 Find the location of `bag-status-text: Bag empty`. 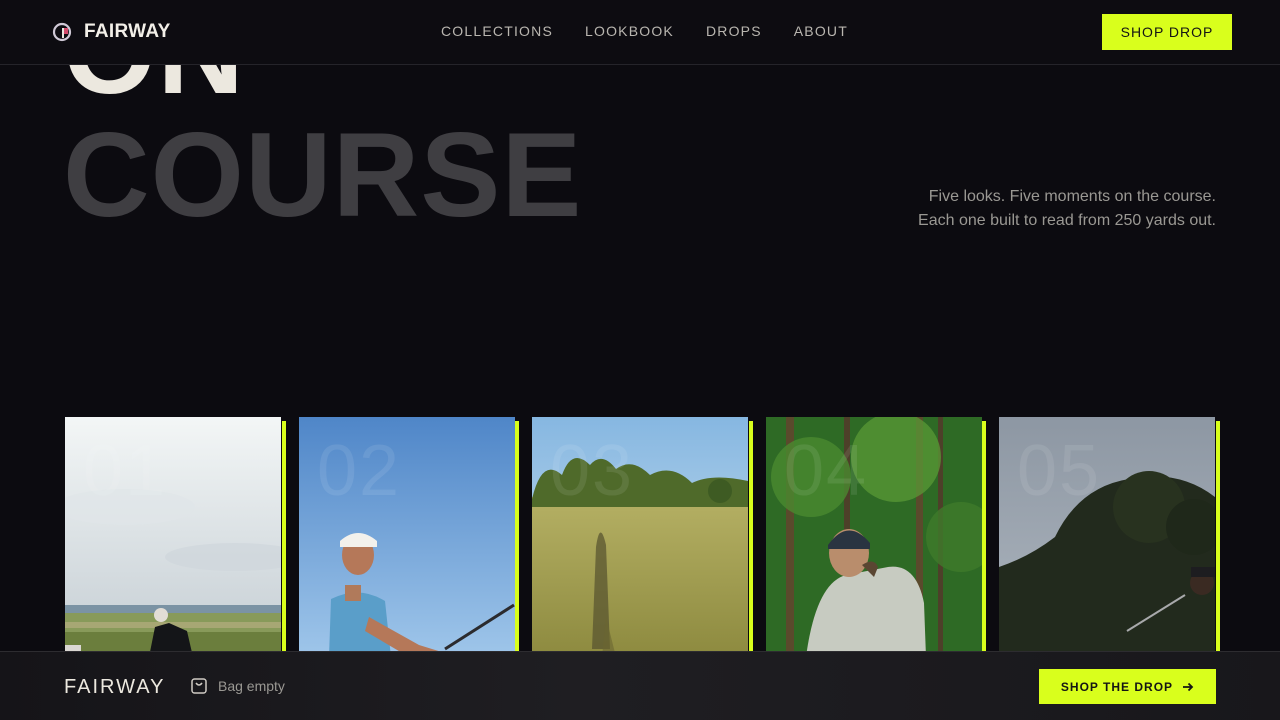

bag-status-text: Bag empty is located at coordinates (251, 686).